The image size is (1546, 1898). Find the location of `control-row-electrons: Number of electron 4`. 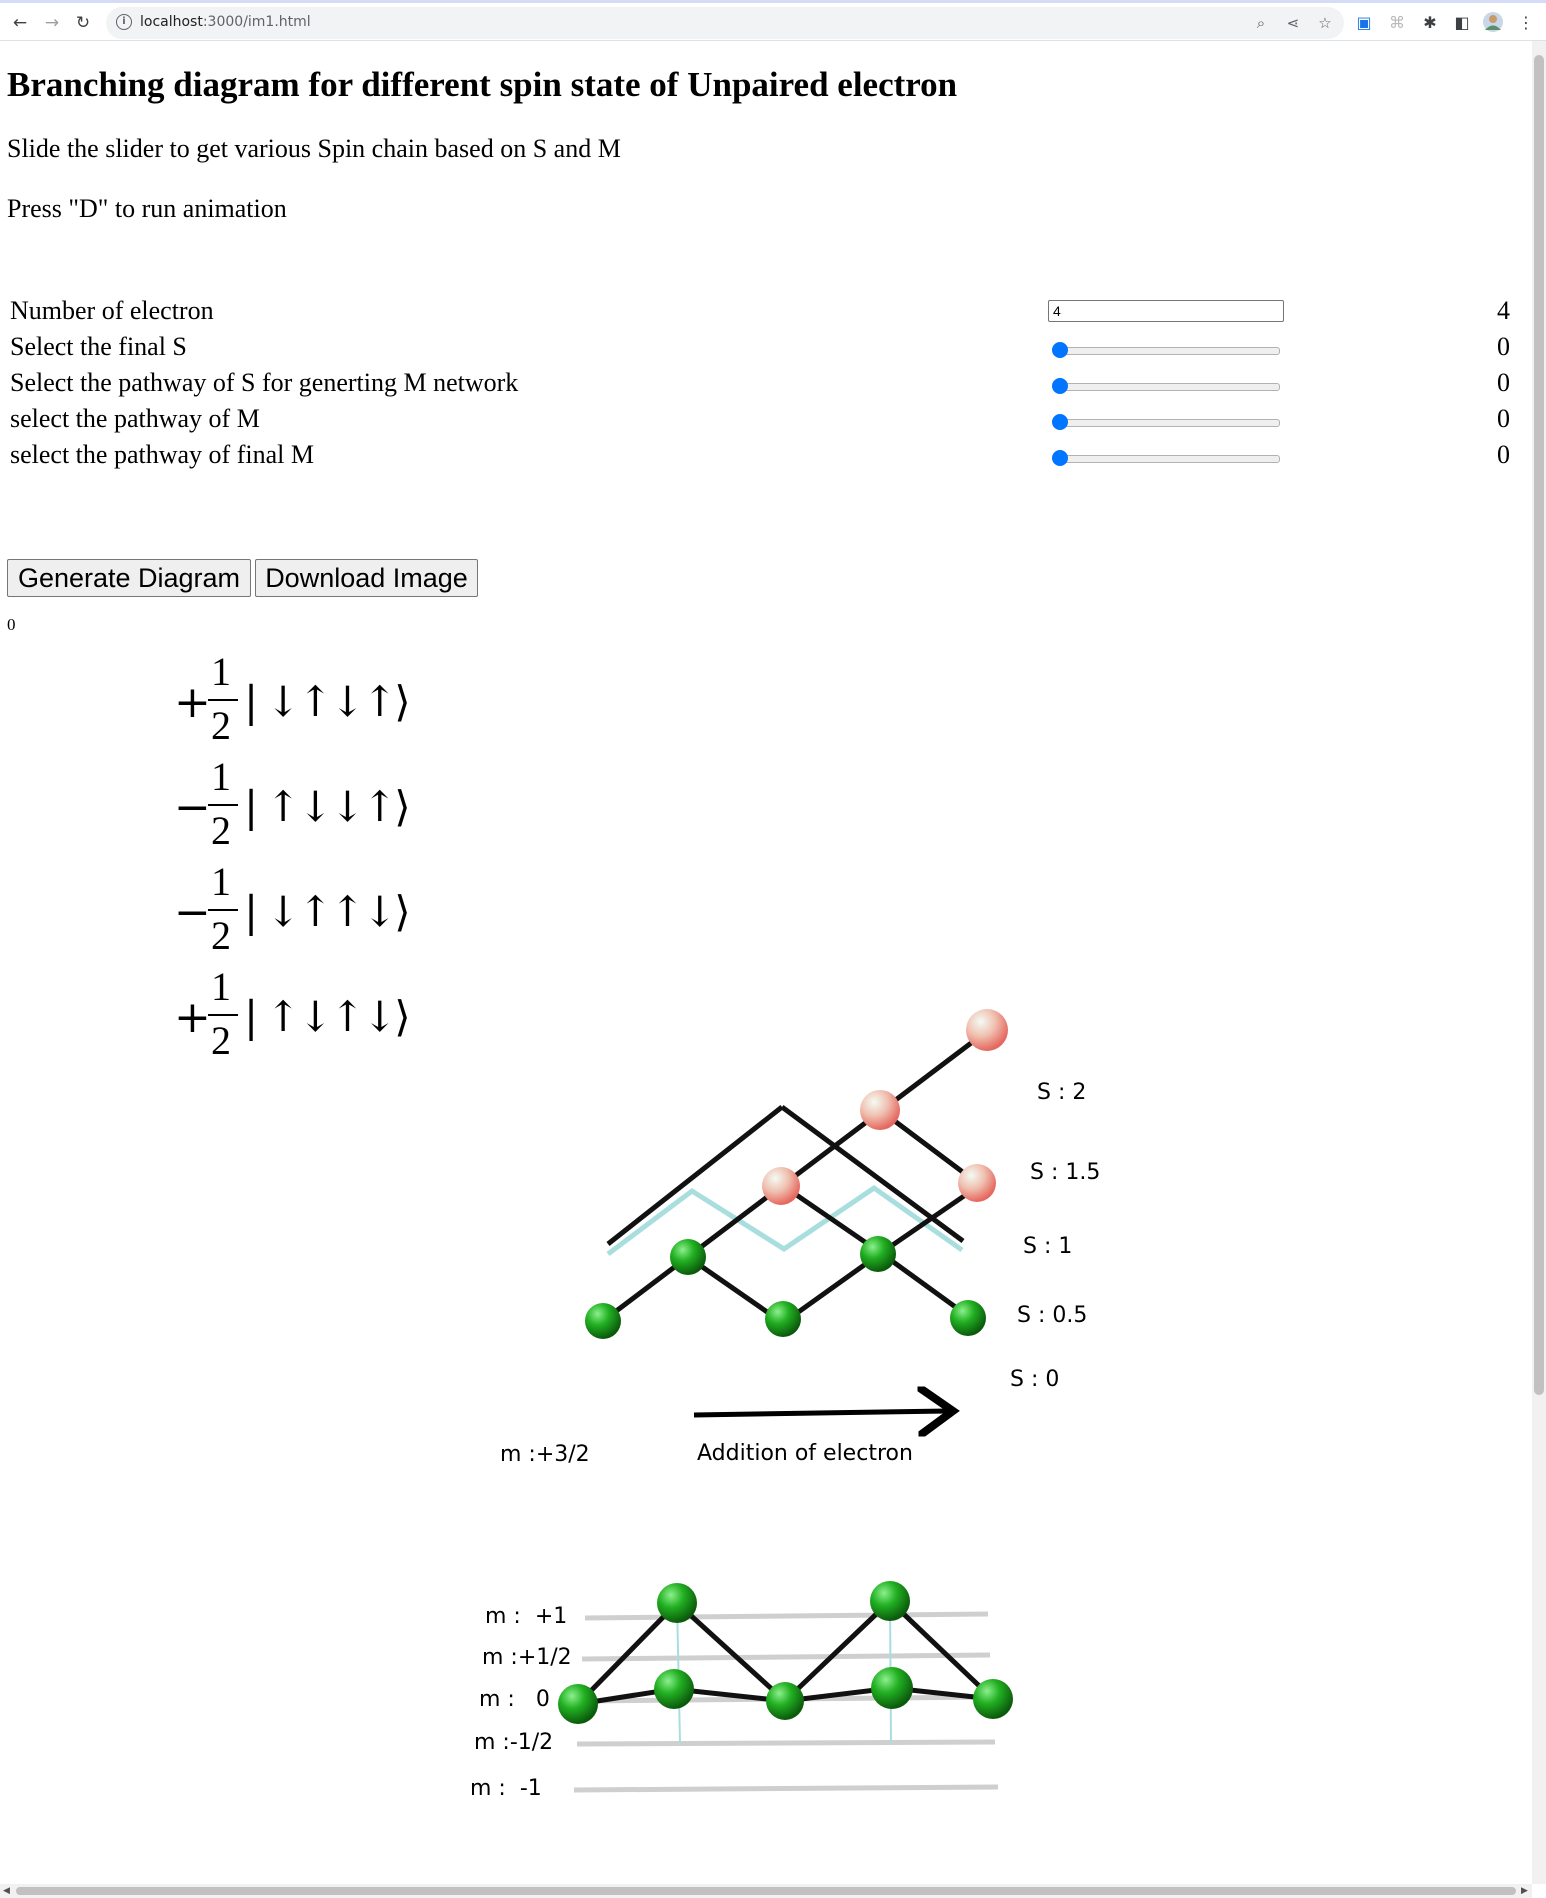

control-row-electrons: Number of electron 4 is located at coordinates (760, 314).